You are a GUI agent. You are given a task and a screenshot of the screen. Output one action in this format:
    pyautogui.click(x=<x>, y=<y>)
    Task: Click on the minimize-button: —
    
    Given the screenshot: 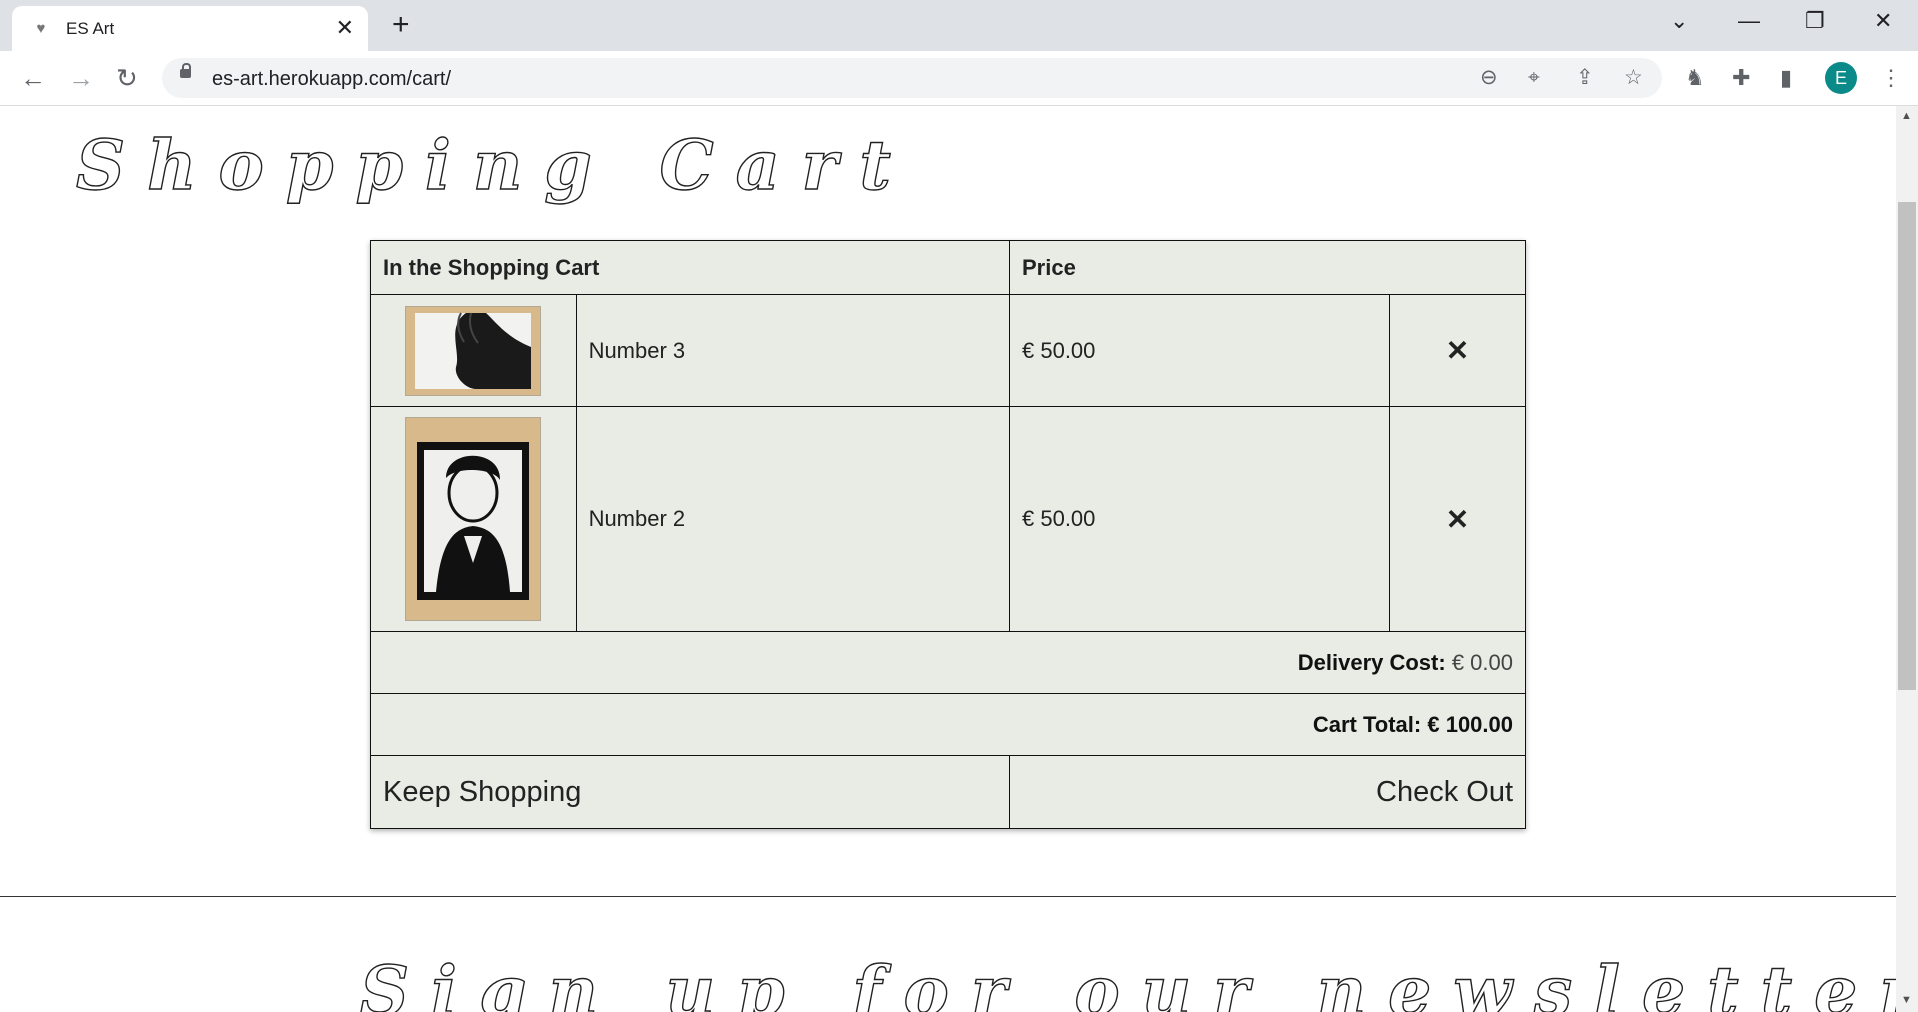 What is the action you would take?
    pyautogui.click(x=1749, y=21)
    